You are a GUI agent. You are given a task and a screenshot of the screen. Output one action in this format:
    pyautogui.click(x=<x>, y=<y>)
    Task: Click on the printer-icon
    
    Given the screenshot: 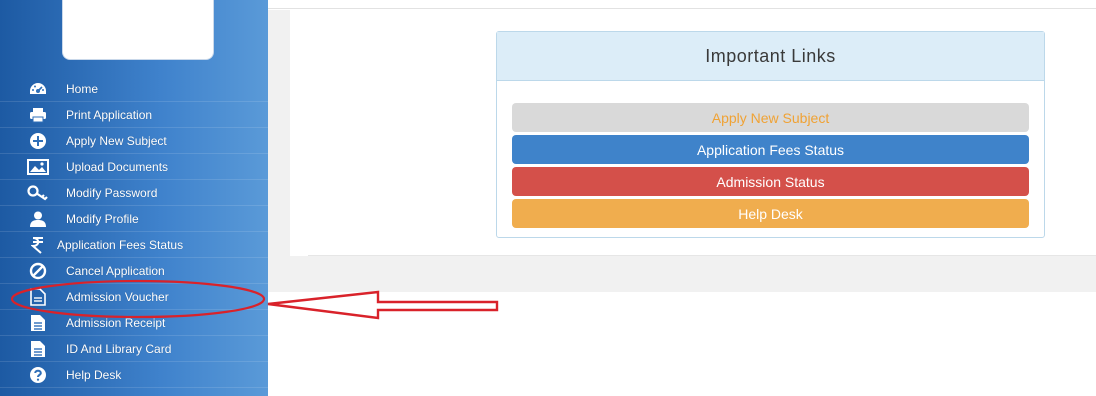 What is the action you would take?
    pyautogui.click(x=38, y=115)
    